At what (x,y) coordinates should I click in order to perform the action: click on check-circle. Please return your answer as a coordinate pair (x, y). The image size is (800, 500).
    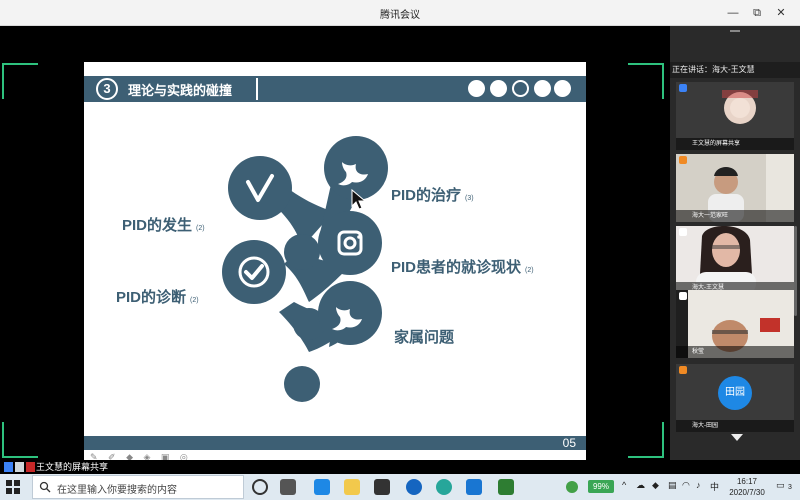
    Looking at the image, I should click on (254, 272).